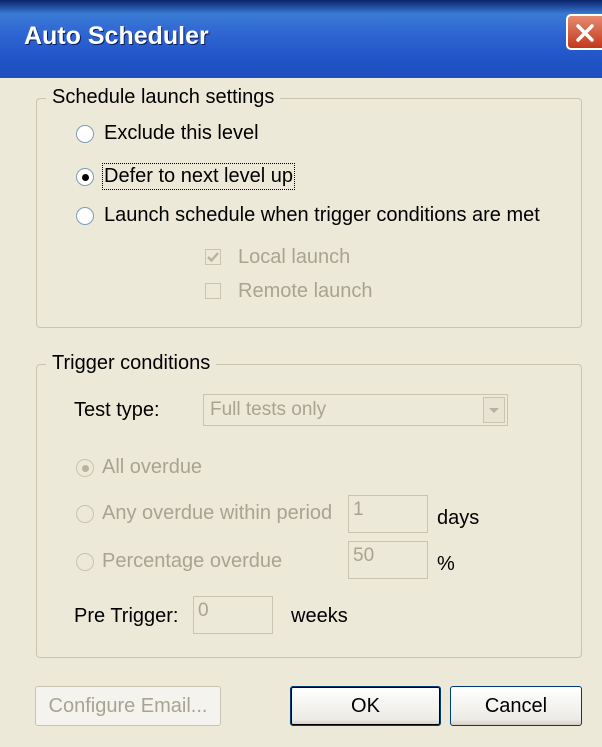 This screenshot has width=602, height=747. What do you see at coordinates (192, 561) in the screenshot?
I see `percentage-overdue-label: Percentage overdue` at bounding box center [192, 561].